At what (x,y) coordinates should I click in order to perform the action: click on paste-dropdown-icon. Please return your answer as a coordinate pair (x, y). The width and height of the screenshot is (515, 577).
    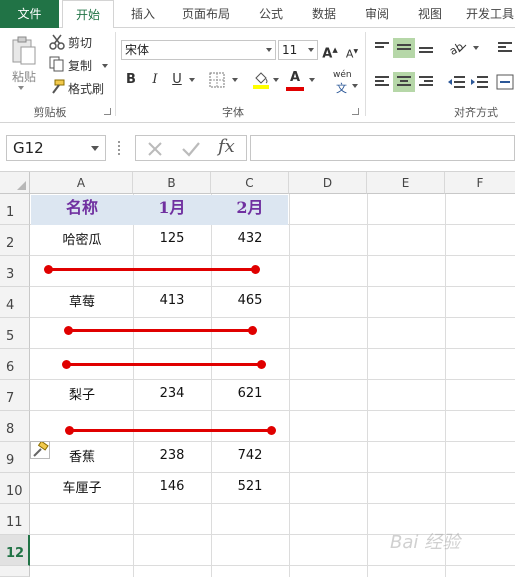
    Looking at the image, I should click on (21, 88).